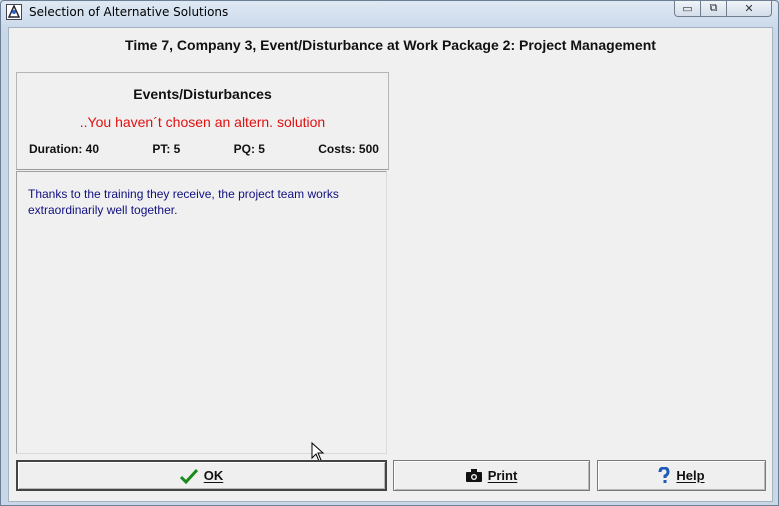 Image resolution: width=779 pixels, height=506 pixels. I want to click on help-label: Help, so click(690, 475).